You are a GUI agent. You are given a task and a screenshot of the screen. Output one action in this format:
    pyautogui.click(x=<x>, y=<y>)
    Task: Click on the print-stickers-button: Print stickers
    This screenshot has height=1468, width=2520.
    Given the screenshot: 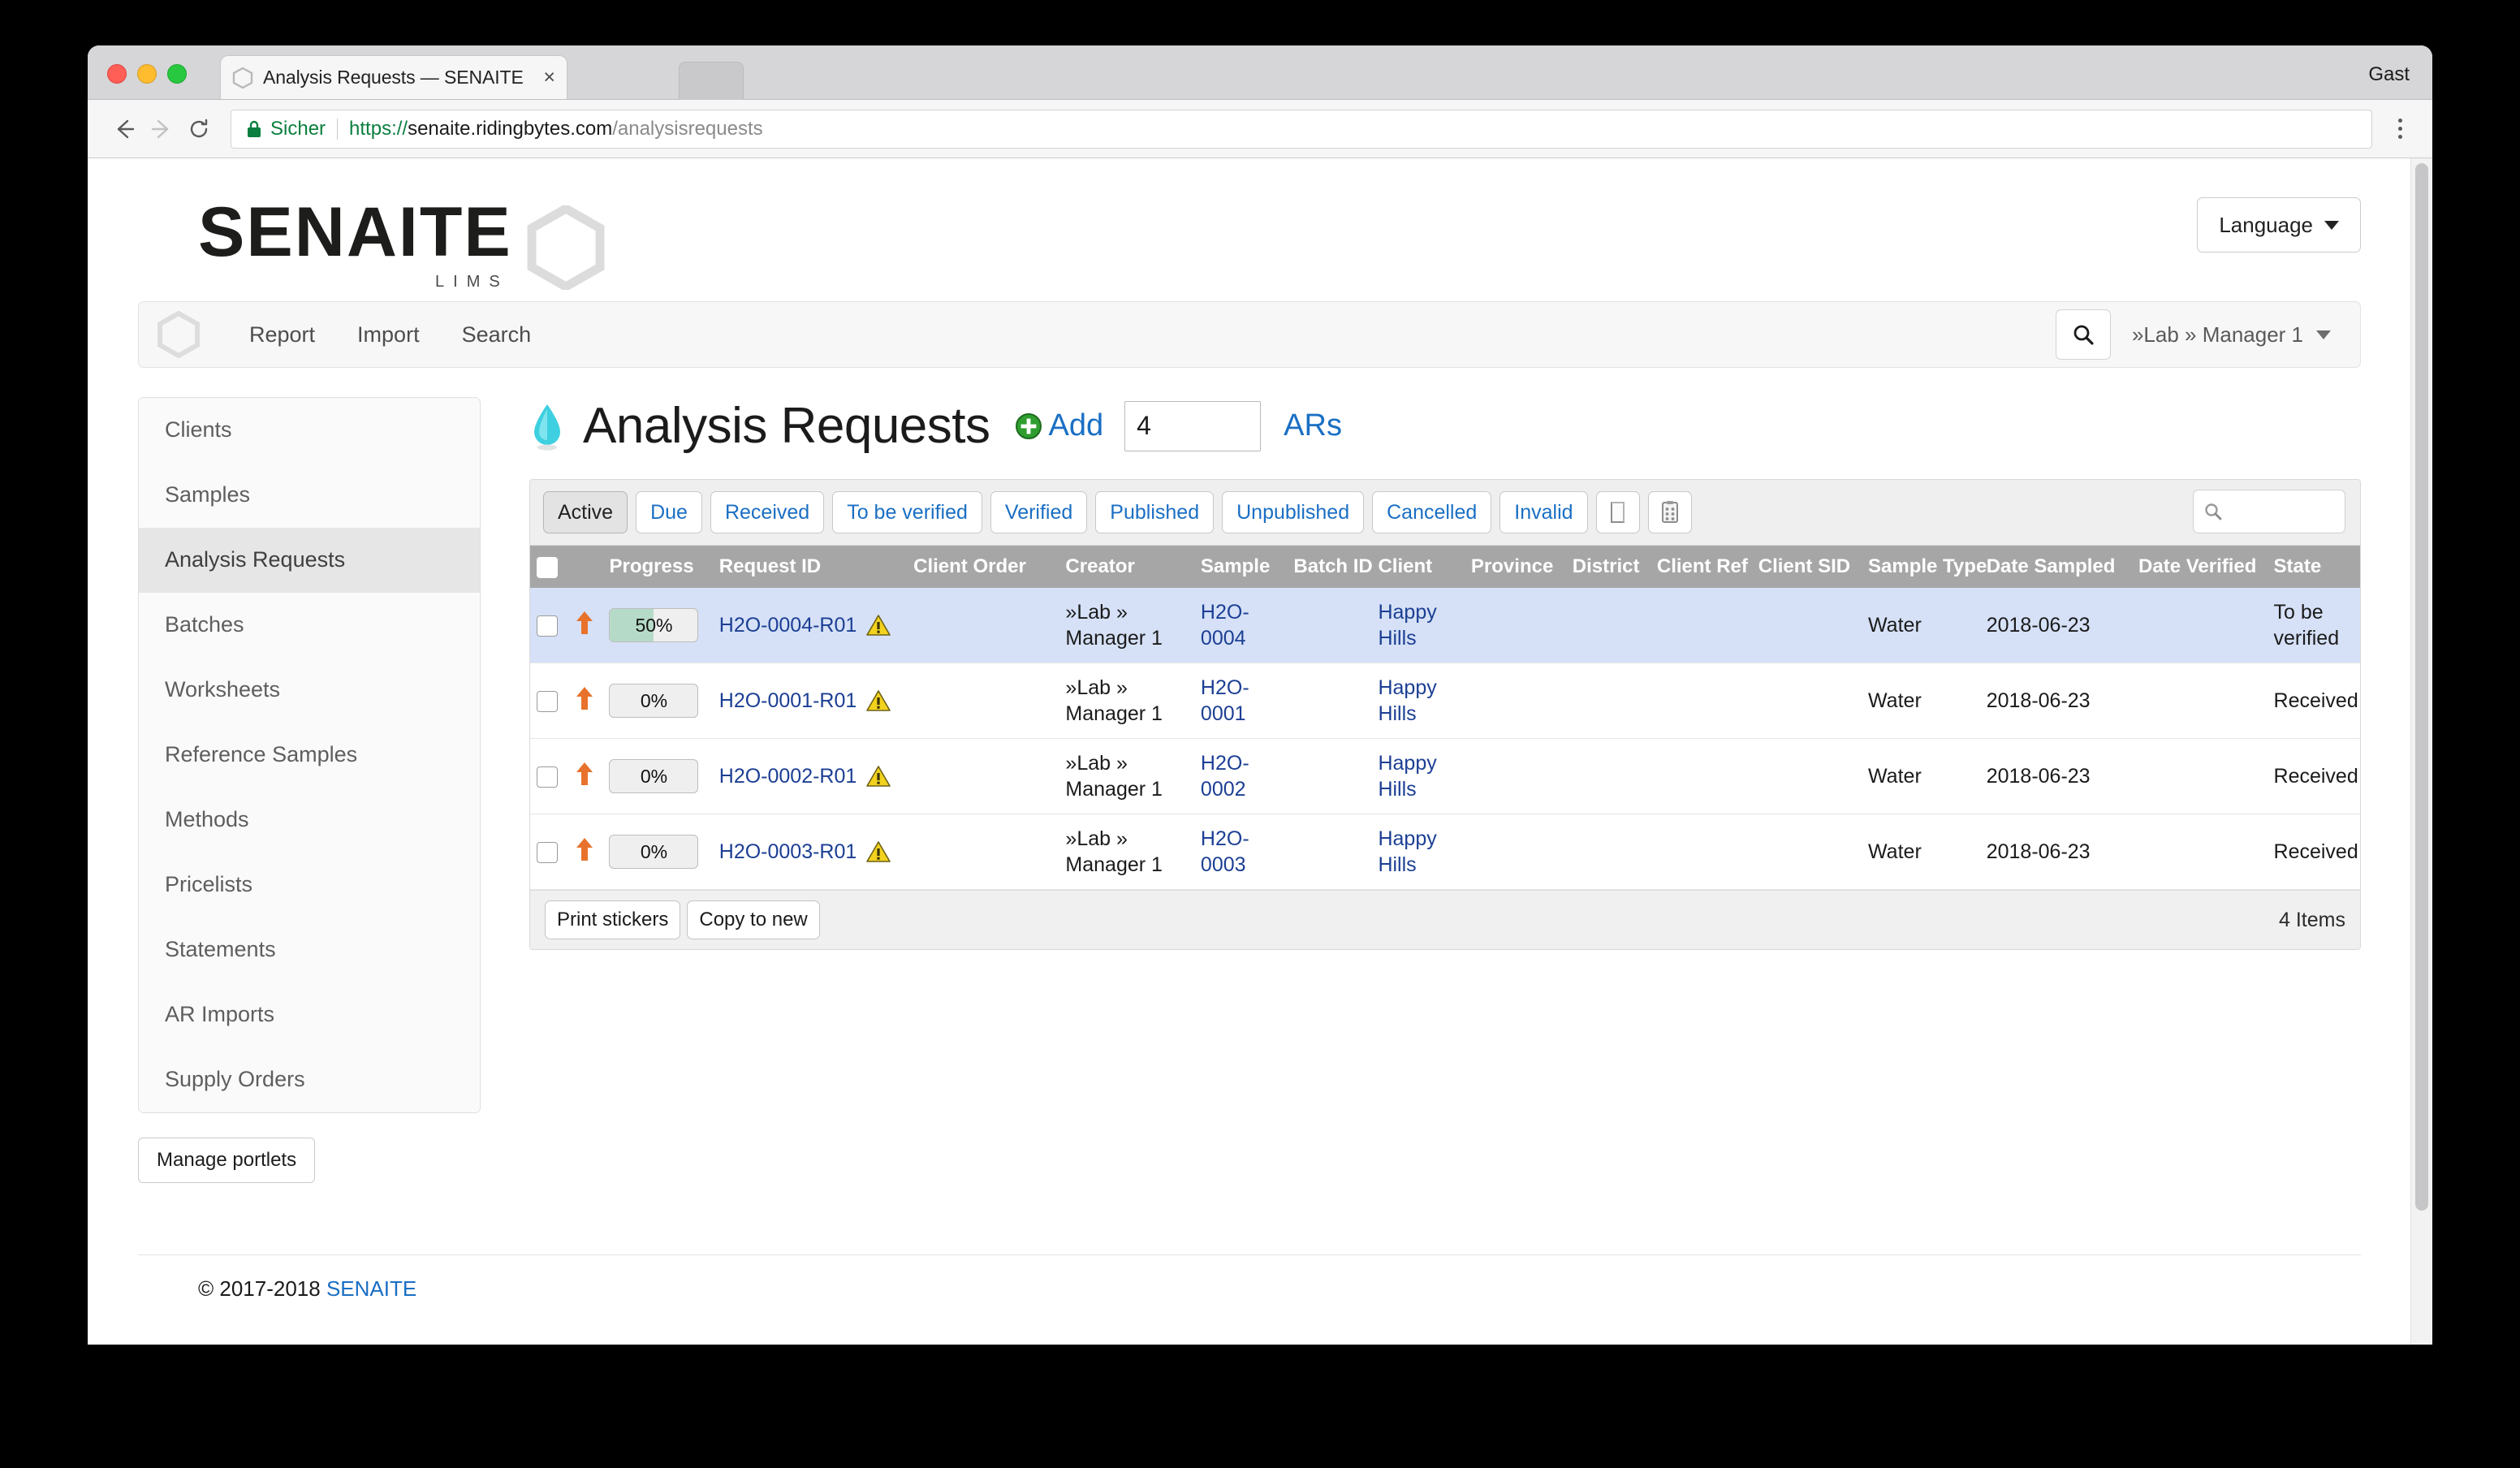 What is the action you would take?
    pyautogui.click(x=613, y=919)
    